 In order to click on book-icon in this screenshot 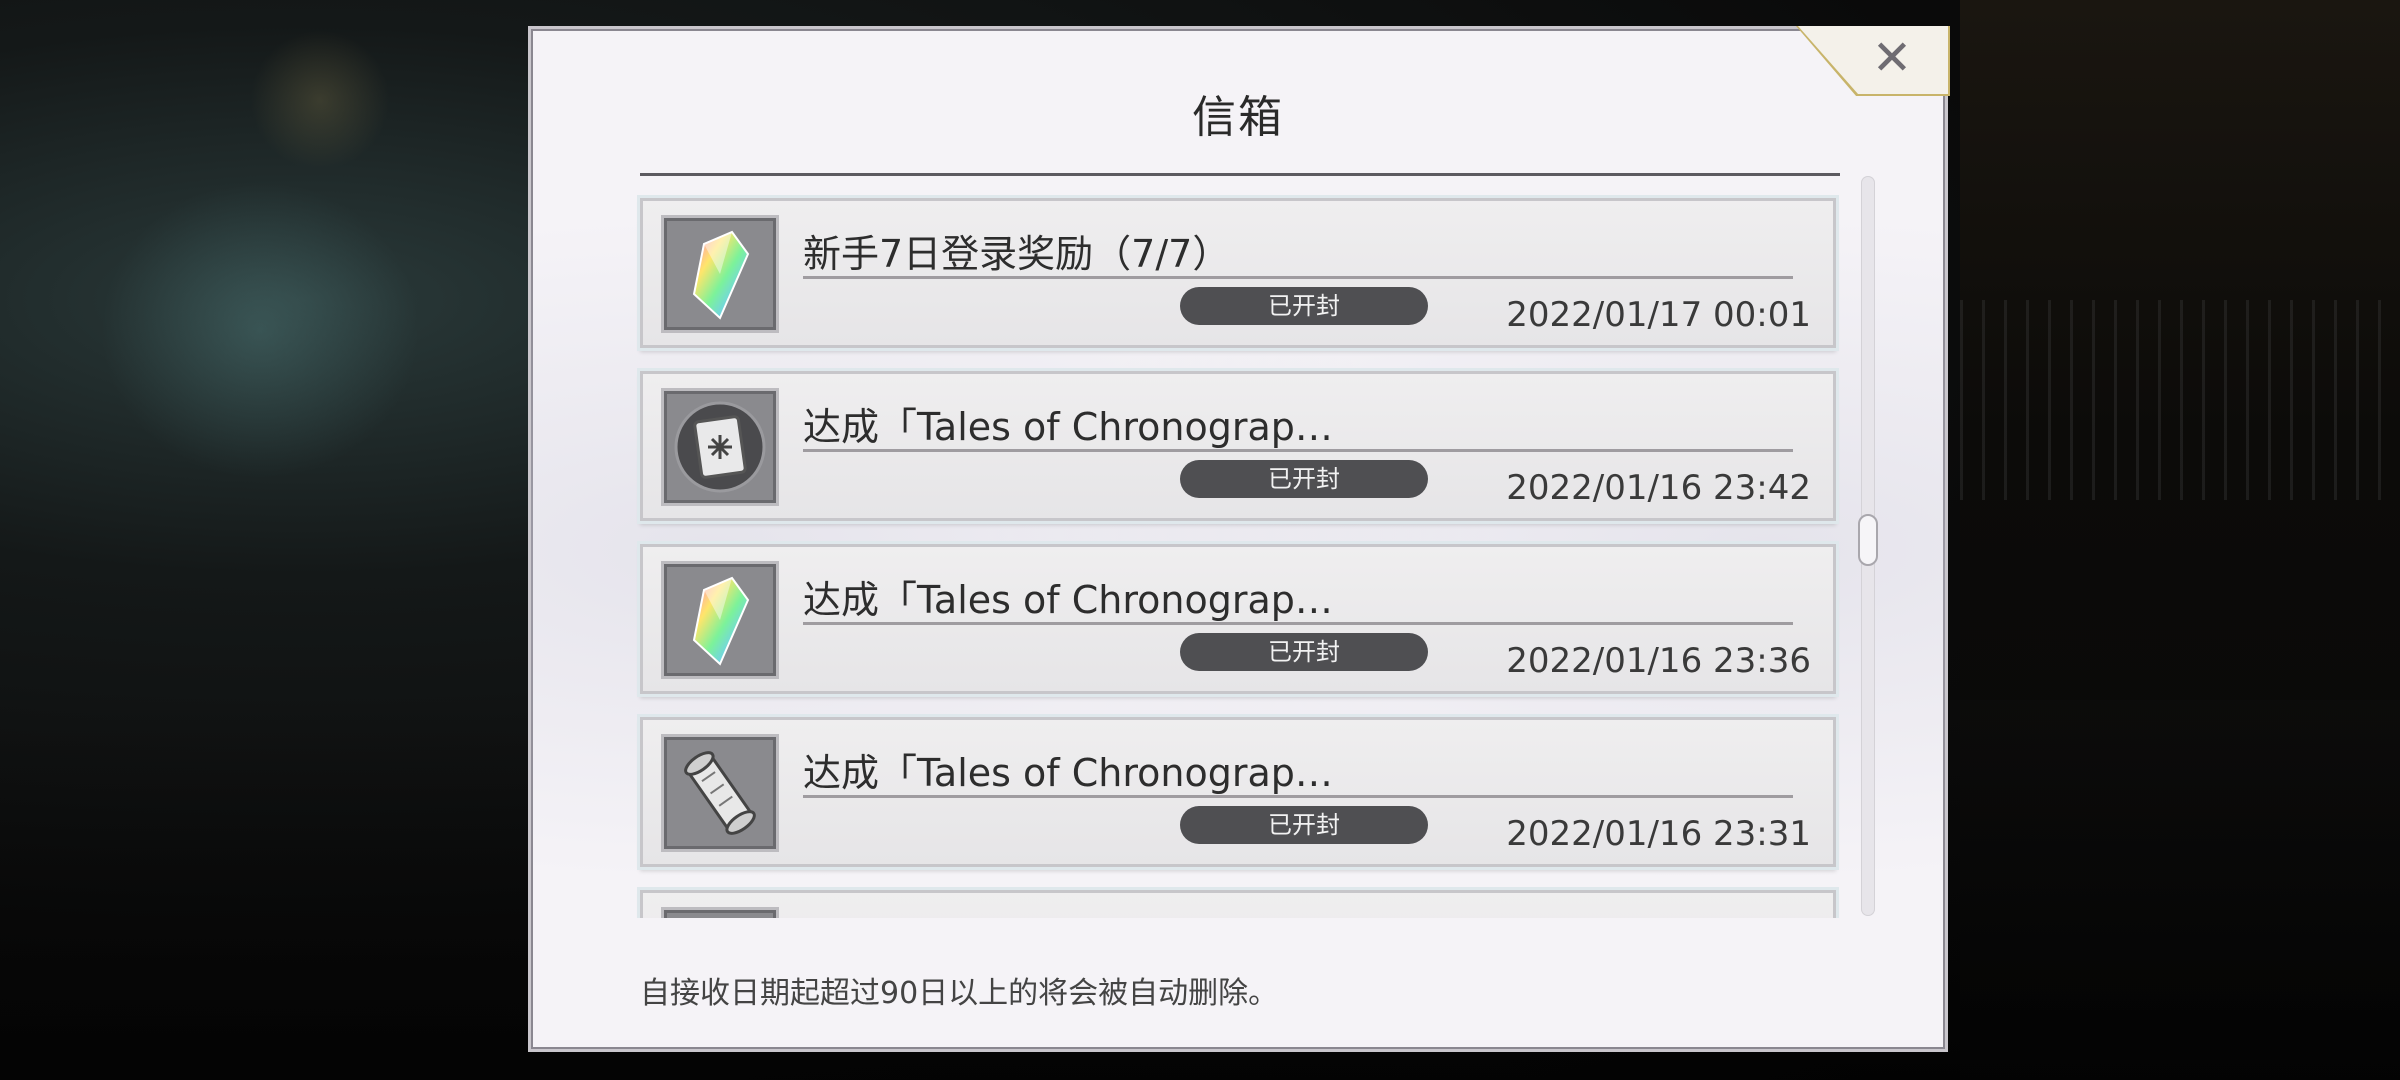, I will do `click(720, 447)`.